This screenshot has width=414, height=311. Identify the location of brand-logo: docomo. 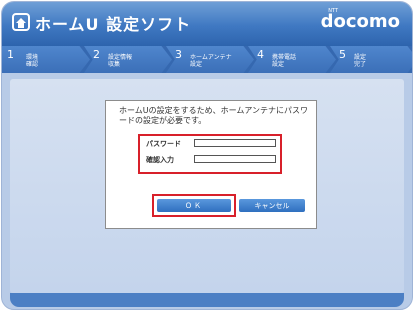
(360, 21).